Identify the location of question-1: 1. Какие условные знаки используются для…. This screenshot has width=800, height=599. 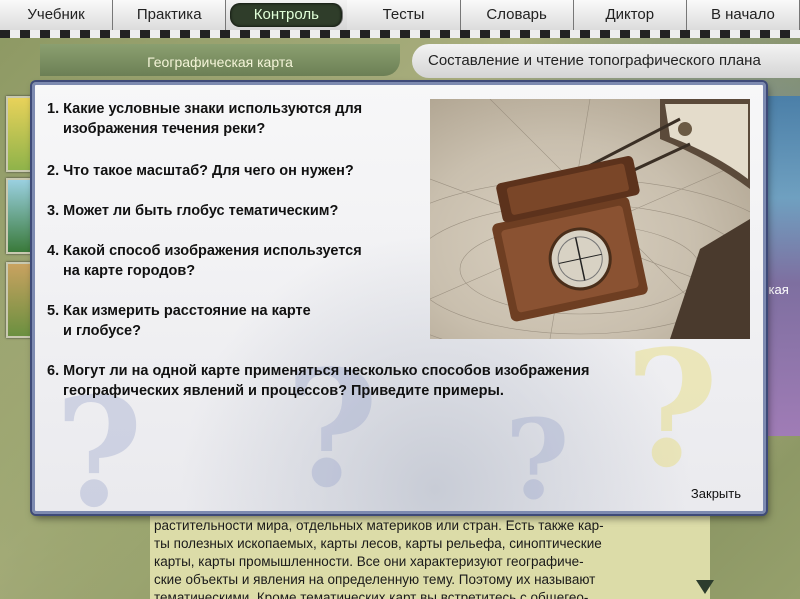
(205, 119).